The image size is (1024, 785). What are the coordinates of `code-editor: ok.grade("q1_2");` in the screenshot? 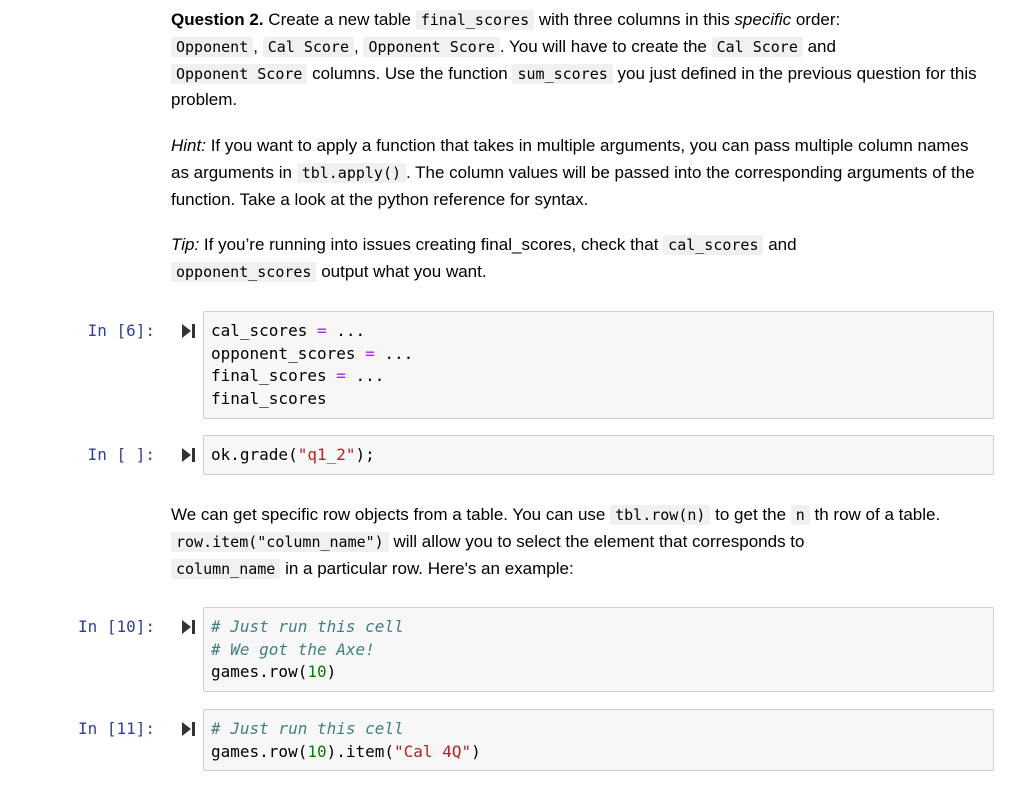 It's located at (598, 455).